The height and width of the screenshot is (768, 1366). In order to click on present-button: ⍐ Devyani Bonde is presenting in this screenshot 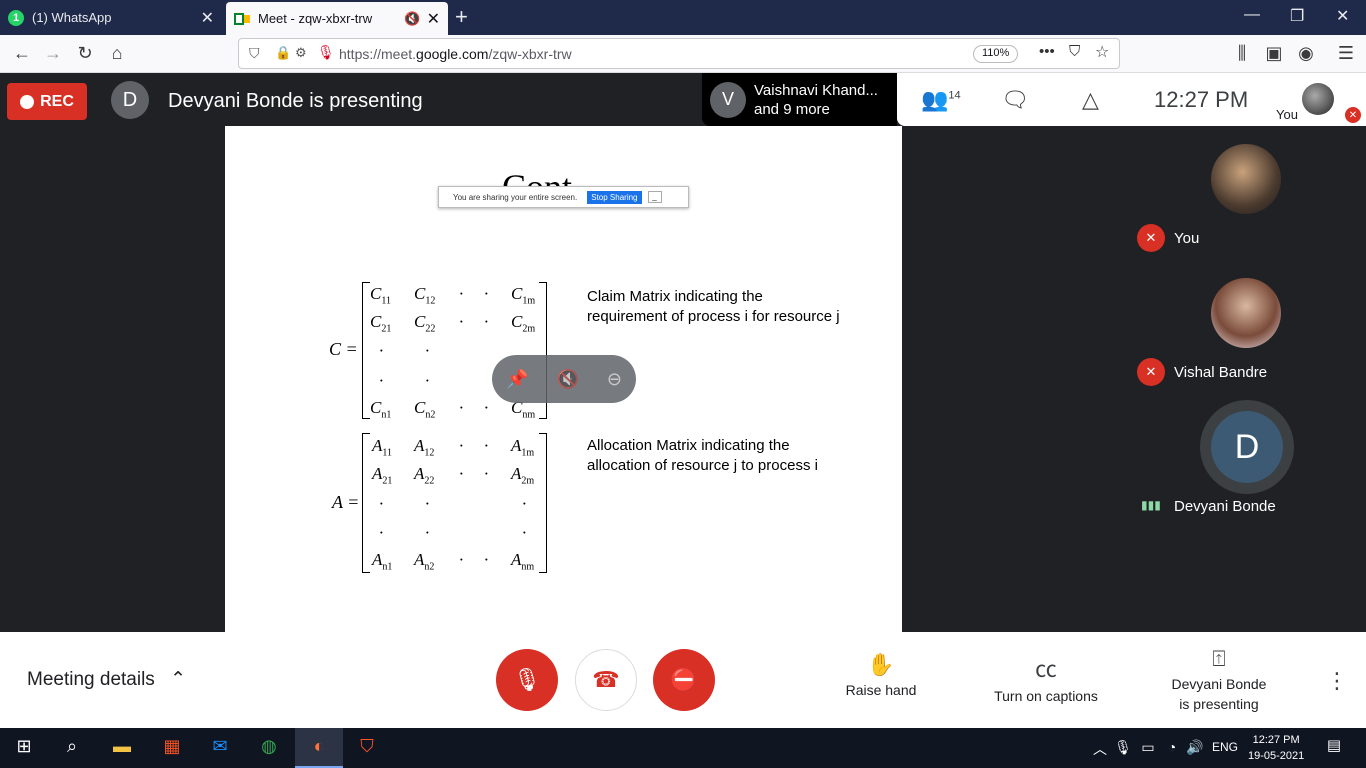, I will do `click(1219, 679)`.